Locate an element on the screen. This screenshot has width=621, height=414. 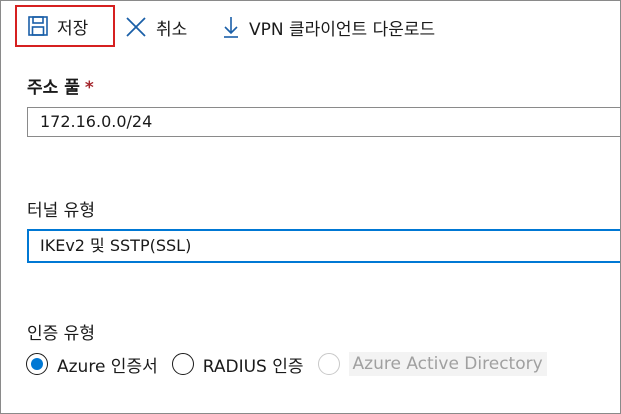
download-vpn-client-button: VPN 클라이언트 다운로드 is located at coordinates (328, 27).